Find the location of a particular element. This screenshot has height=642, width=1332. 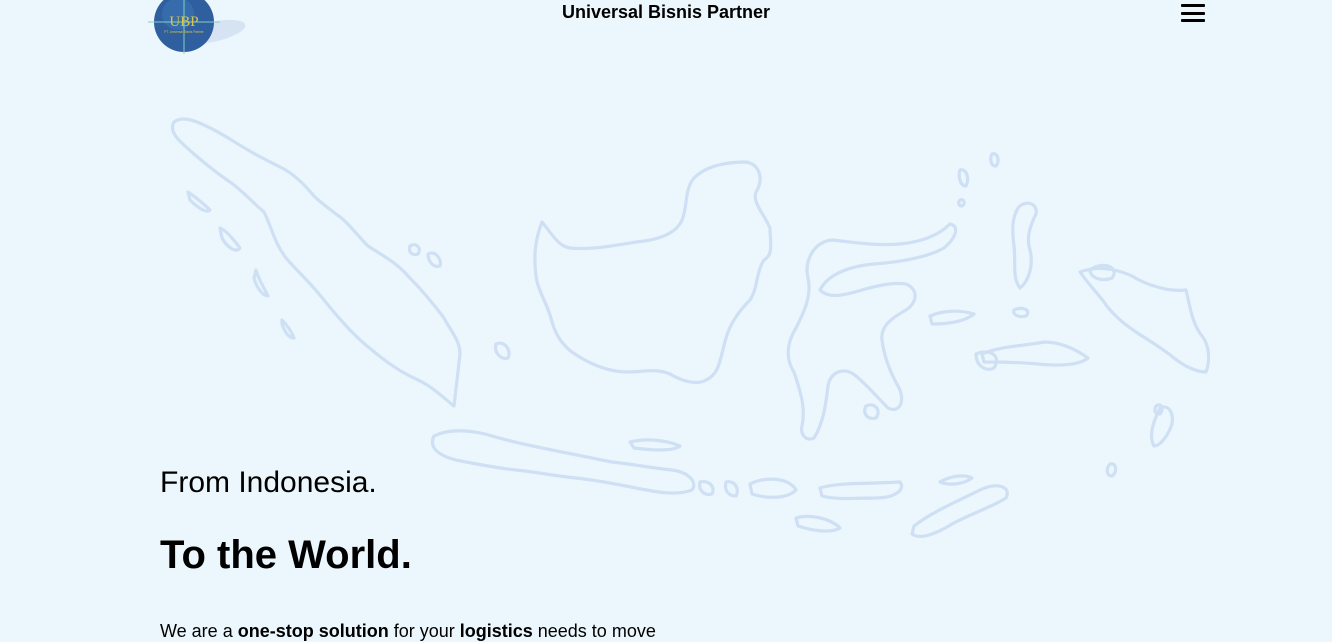

site-title: Universal Bisnis Partner is located at coordinates (666, 12).